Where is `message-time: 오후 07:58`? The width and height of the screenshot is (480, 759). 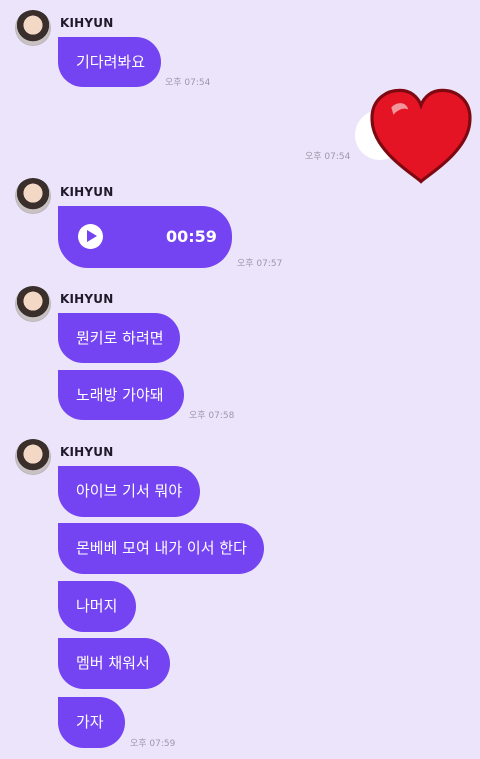 message-time: 오후 07:58 is located at coordinates (212, 416).